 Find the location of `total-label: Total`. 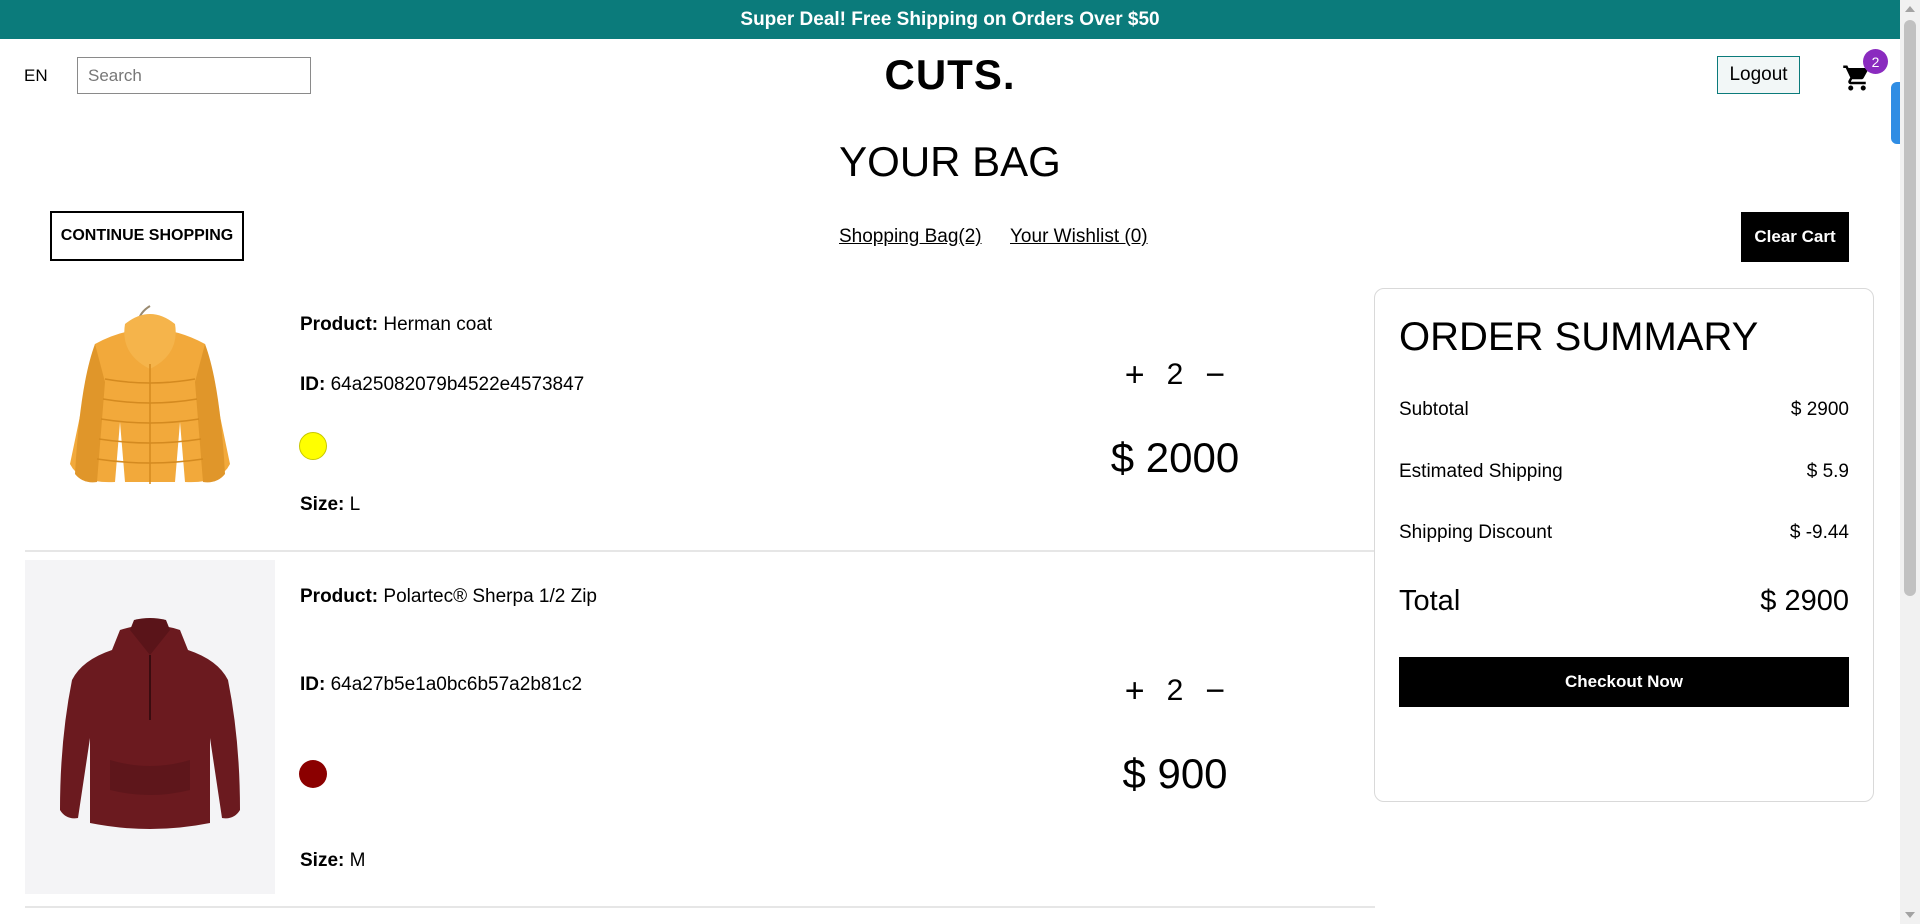

total-label: Total is located at coordinates (1430, 601).